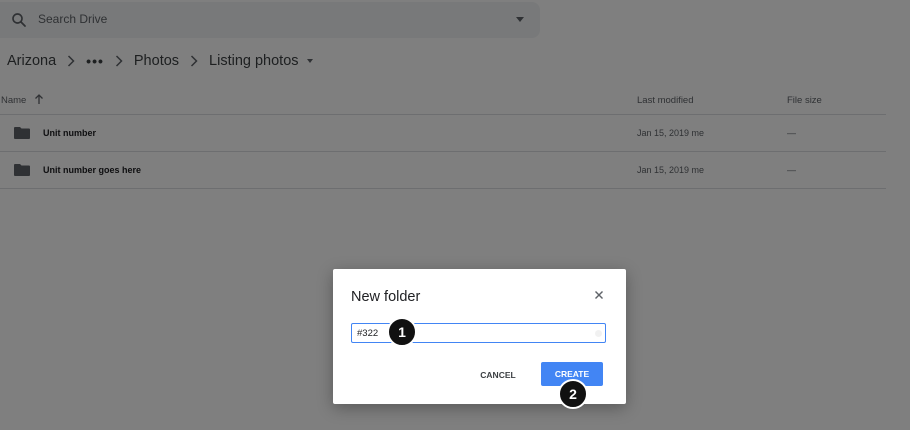 Image resolution: width=910 pixels, height=430 pixels. I want to click on step-marker-1: 1, so click(402, 332).